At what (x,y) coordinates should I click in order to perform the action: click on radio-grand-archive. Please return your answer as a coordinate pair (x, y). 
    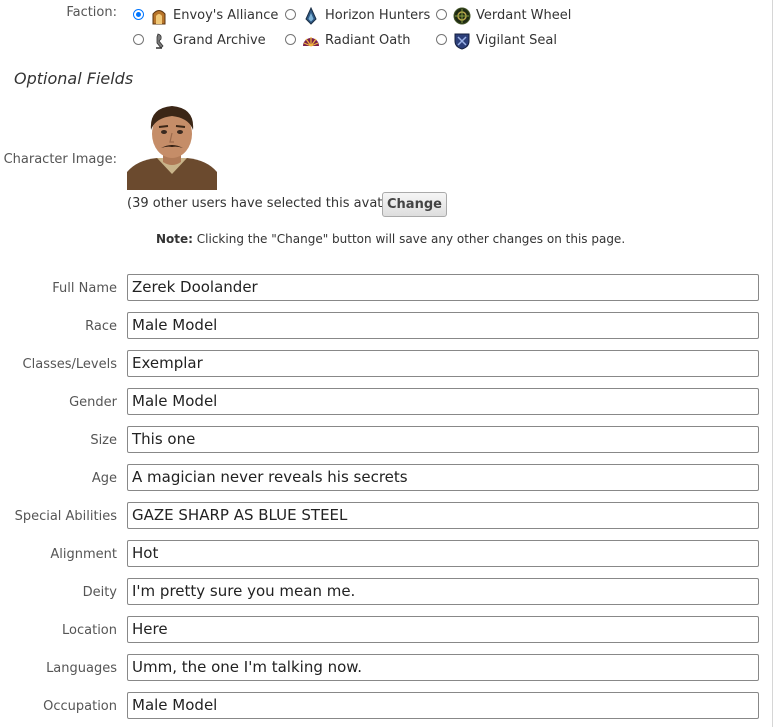
    Looking at the image, I should click on (138, 39).